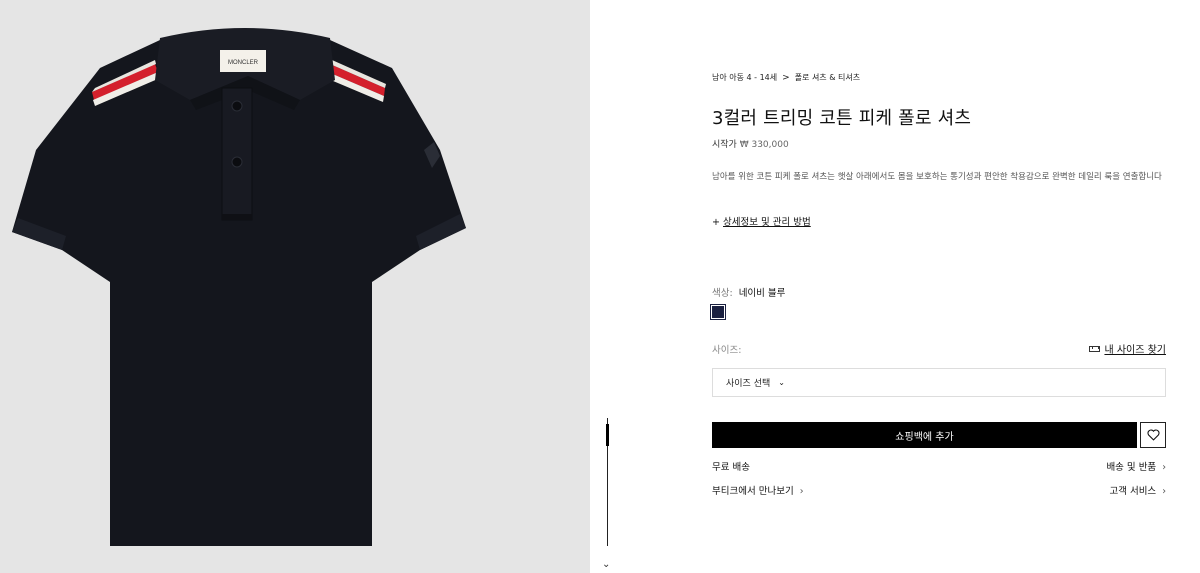  What do you see at coordinates (1135, 350) in the screenshot?
I see `size-guide-label: 내 사이즈 찾기` at bounding box center [1135, 350].